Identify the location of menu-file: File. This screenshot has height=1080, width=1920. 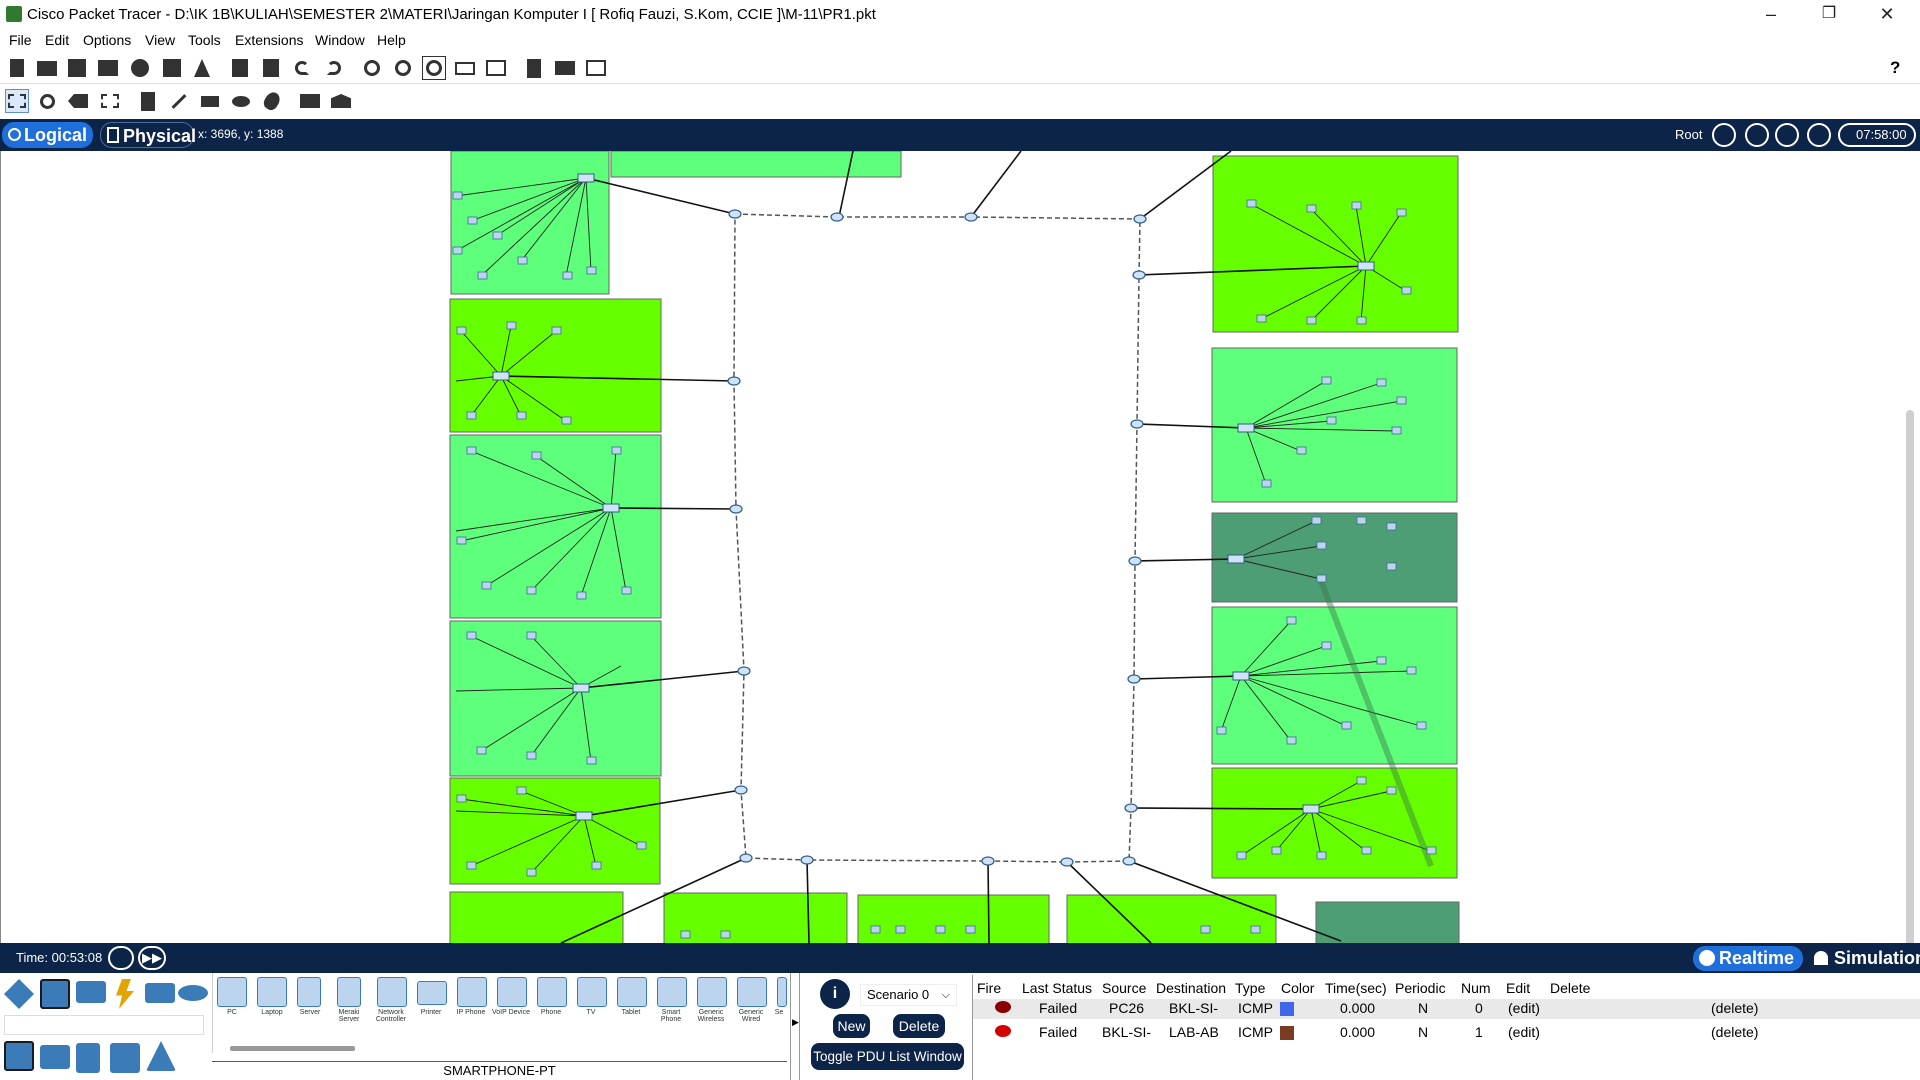
(20, 40).